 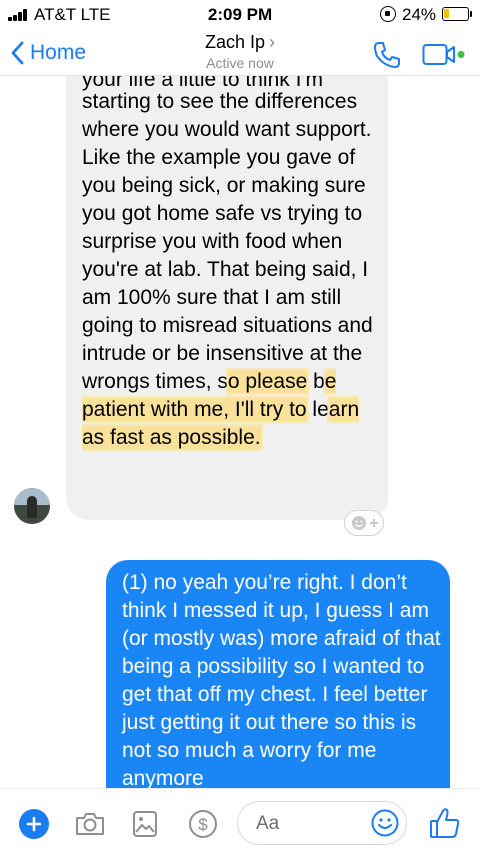 I want to click on video-camera-icon, so click(x=443, y=54).